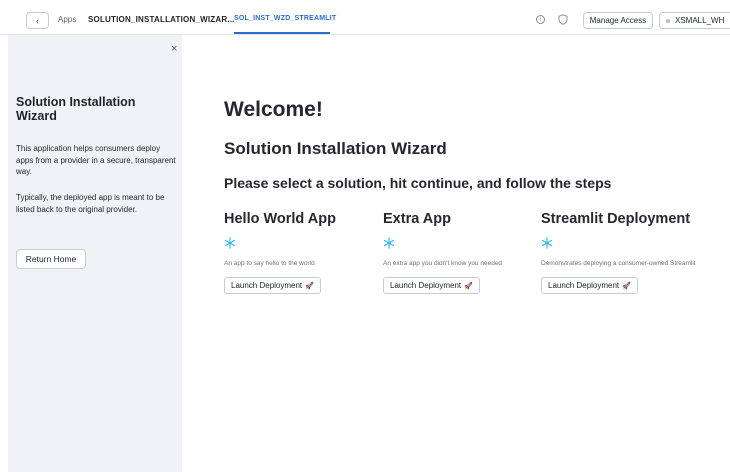 The image size is (730, 472). I want to click on warehouse-selector: XSMALL_WH, so click(694, 20).